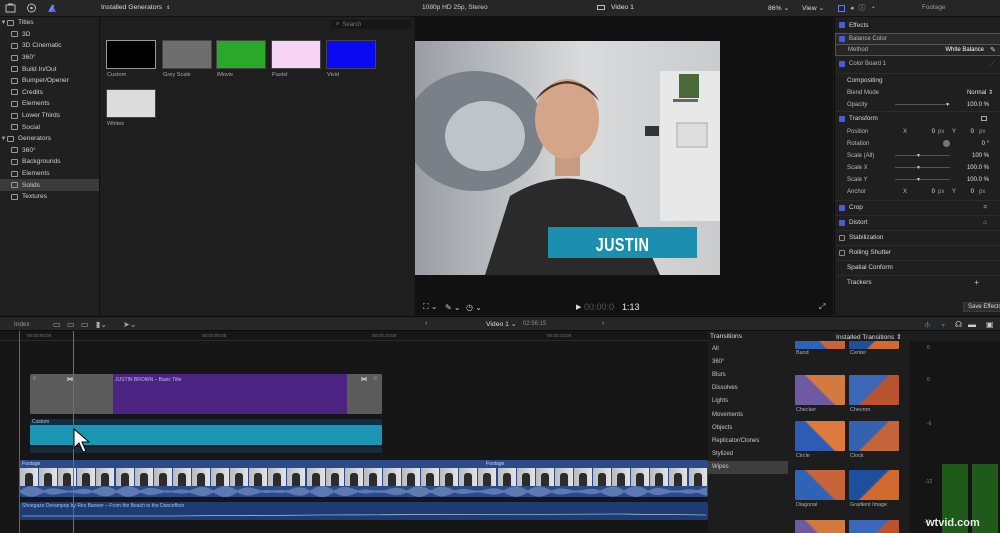 The width and height of the screenshot is (1000, 533). I want to click on stabilization-checkbox, so click(842, 237).